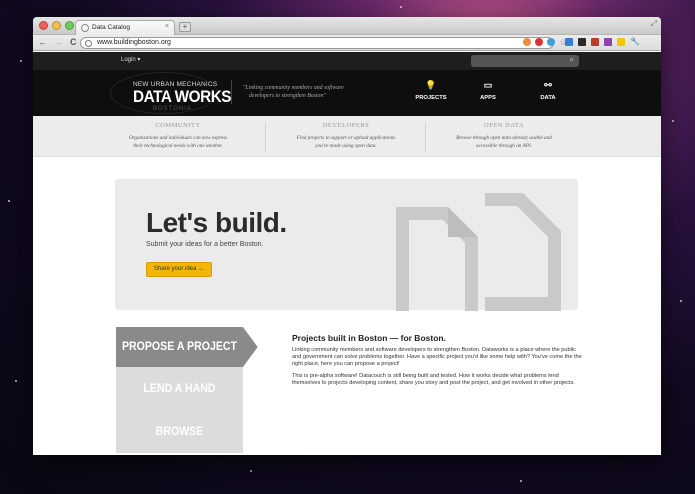 This screenshot has width=695, height=494. What do you see at coordinates (548, 85) in the screenshot?
I see `nodes-icon: ⚯` at bounding box center [548, 85].